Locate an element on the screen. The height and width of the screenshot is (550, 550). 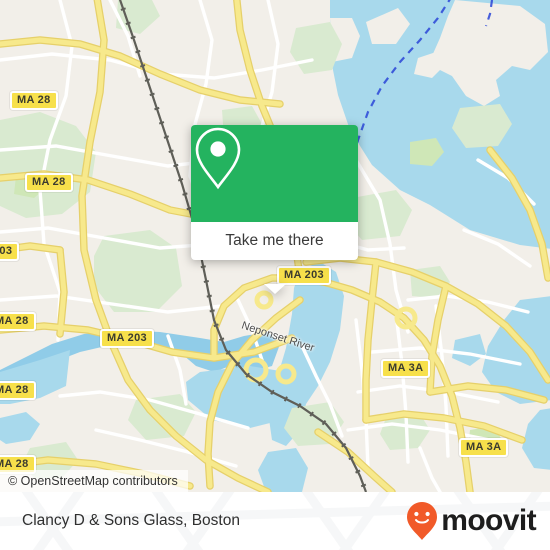
take-me-there-label: Take me there is located at coordinates (274, 240).